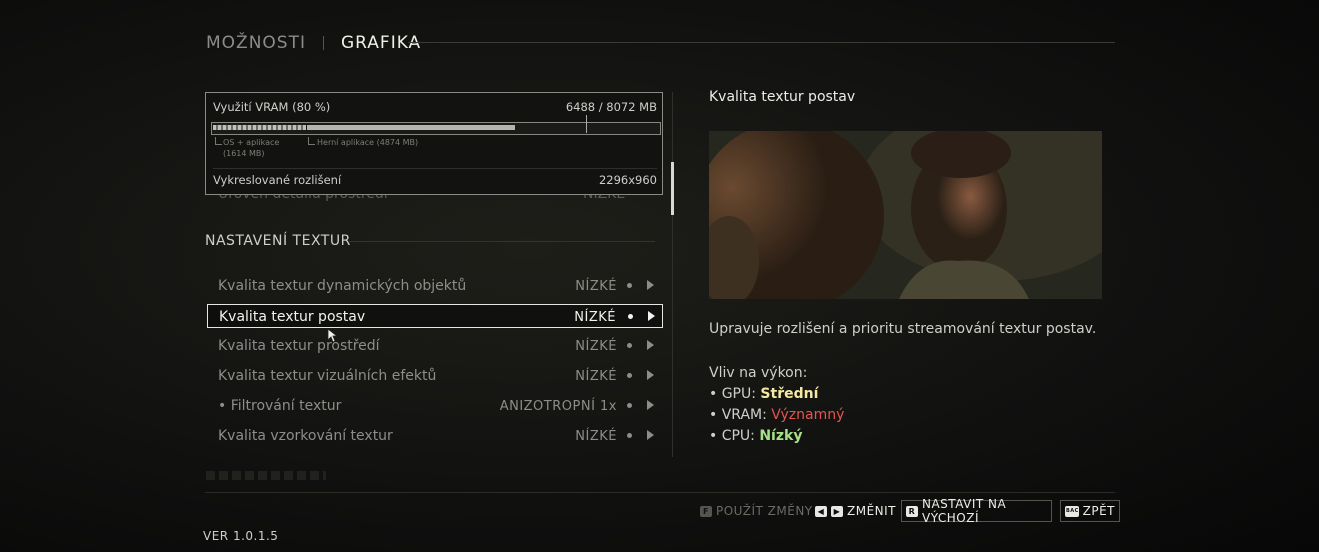 The width and height of the screenshot is (1319, 552). I want to click on vram-game-note: Herní aplikace (4874 MB), so click(368, 142).